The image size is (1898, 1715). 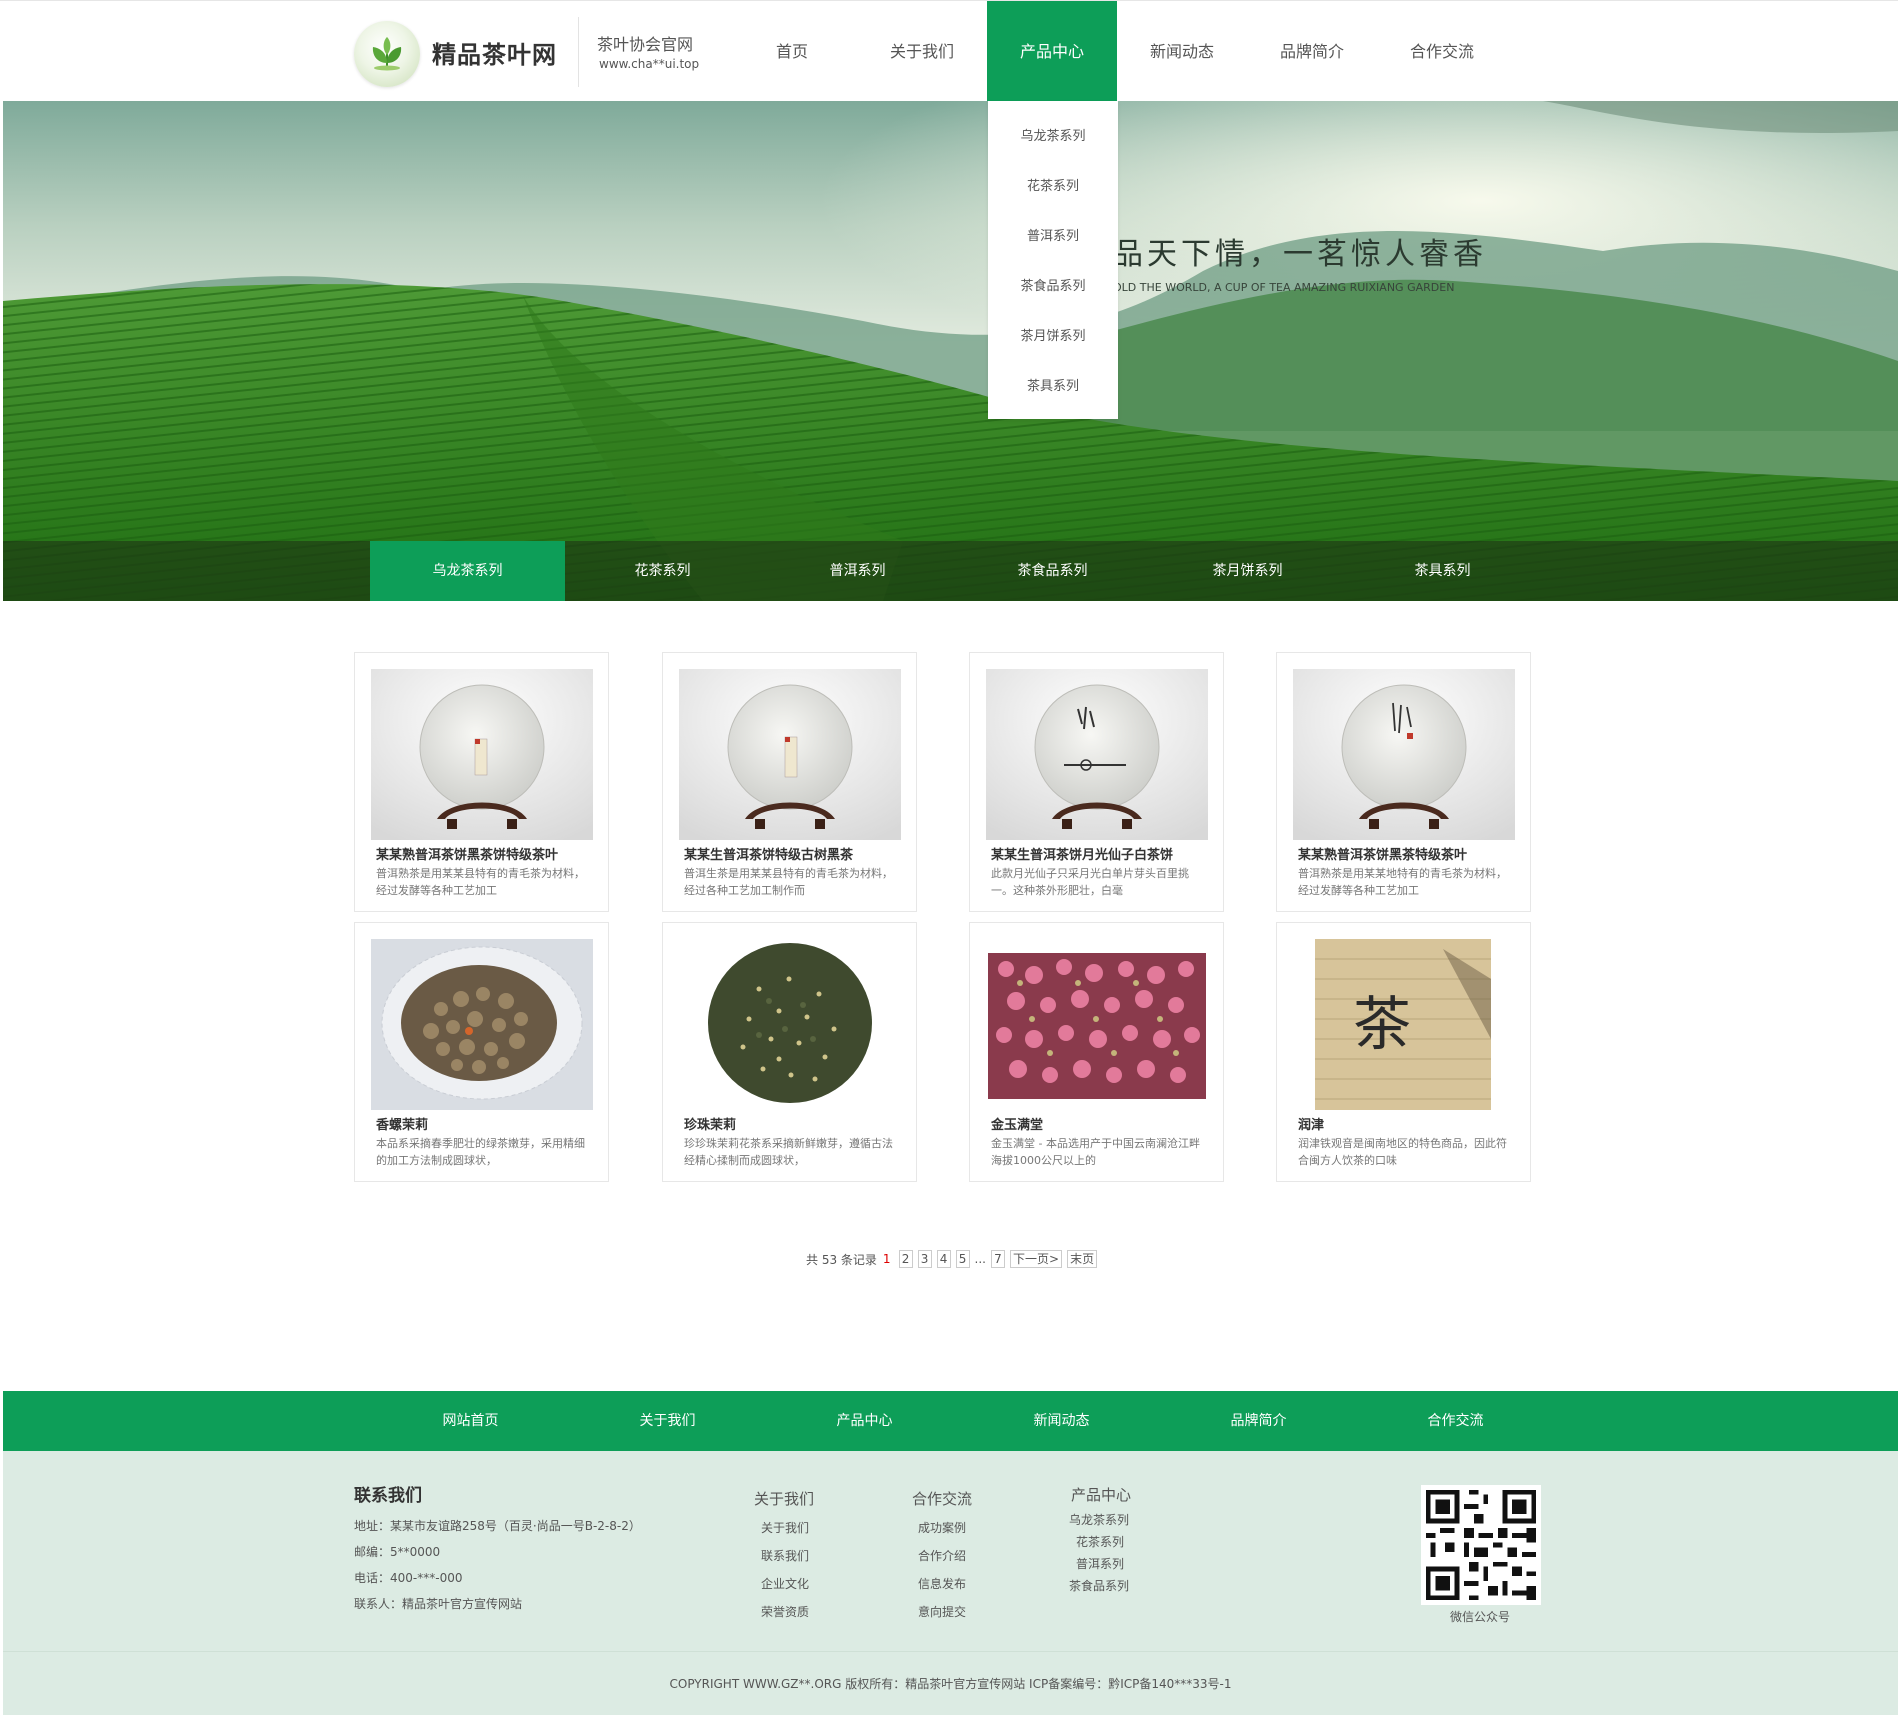 I want to click on category-tab-flower: 花茶系列, so click(x=662, y=571).